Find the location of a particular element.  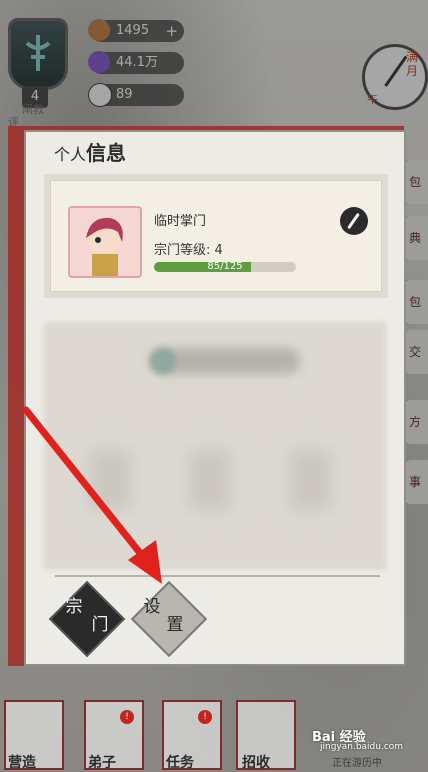

nav-build-label: 营造 is located at coordinates (22, 763).